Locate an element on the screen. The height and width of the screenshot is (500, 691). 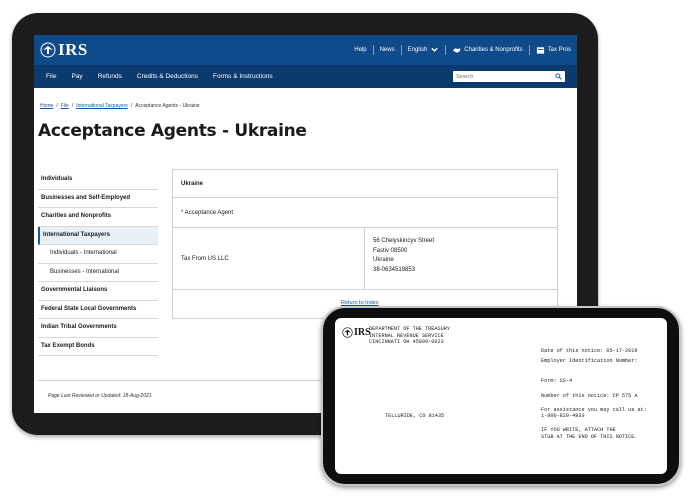
notice-date: Date of this notice: 05-17-2019 is located at coordinates (589, 351).